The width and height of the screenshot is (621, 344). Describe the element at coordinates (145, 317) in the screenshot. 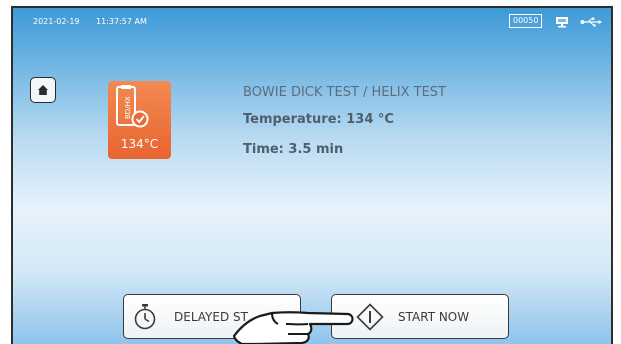

I see `stopwatch-icon` at that location.